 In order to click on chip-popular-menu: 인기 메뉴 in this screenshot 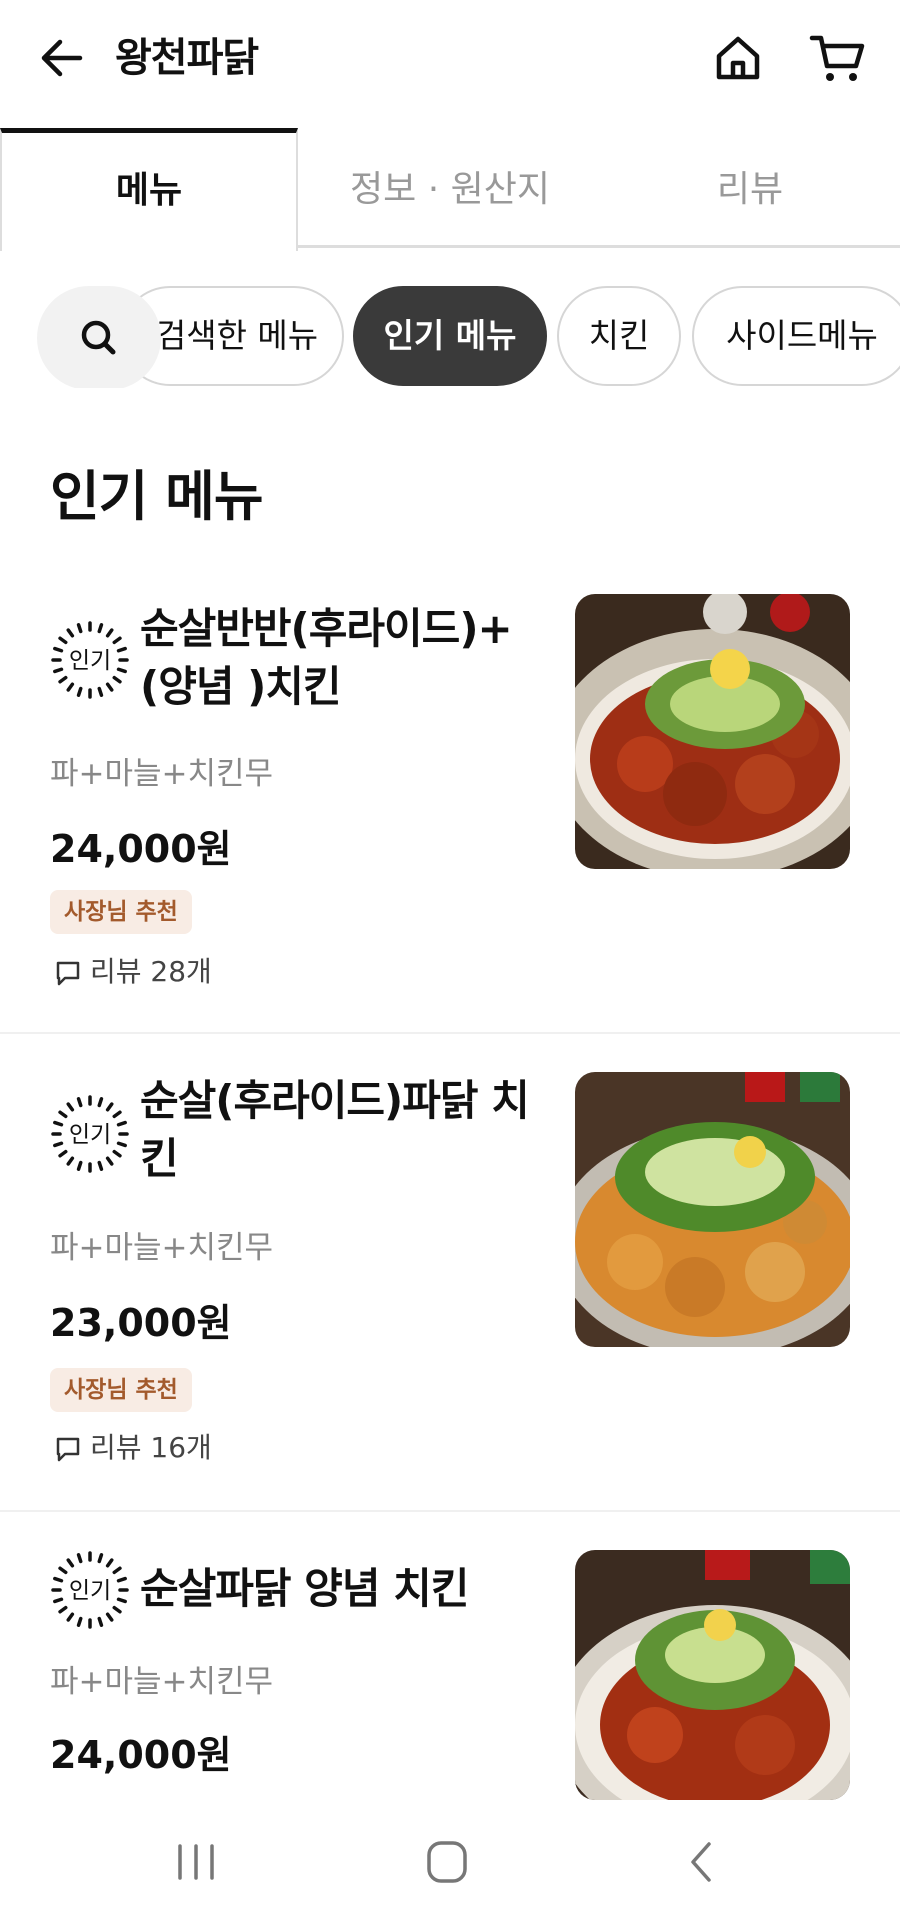, I will do `click(450, 336)`.